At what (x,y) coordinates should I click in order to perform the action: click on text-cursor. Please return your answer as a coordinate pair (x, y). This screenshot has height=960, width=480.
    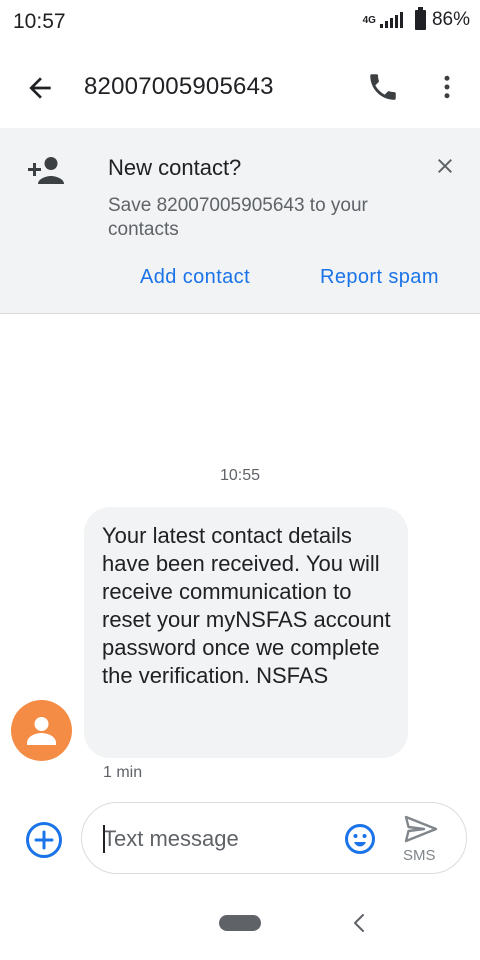
    Looking at the image, I should click on (104, 839).